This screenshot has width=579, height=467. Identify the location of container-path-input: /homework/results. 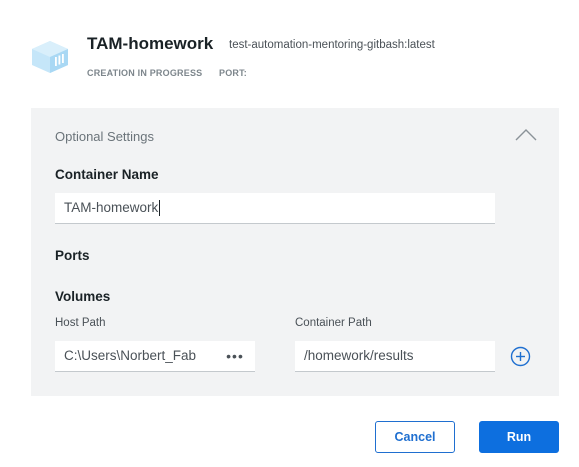
(395, 356).